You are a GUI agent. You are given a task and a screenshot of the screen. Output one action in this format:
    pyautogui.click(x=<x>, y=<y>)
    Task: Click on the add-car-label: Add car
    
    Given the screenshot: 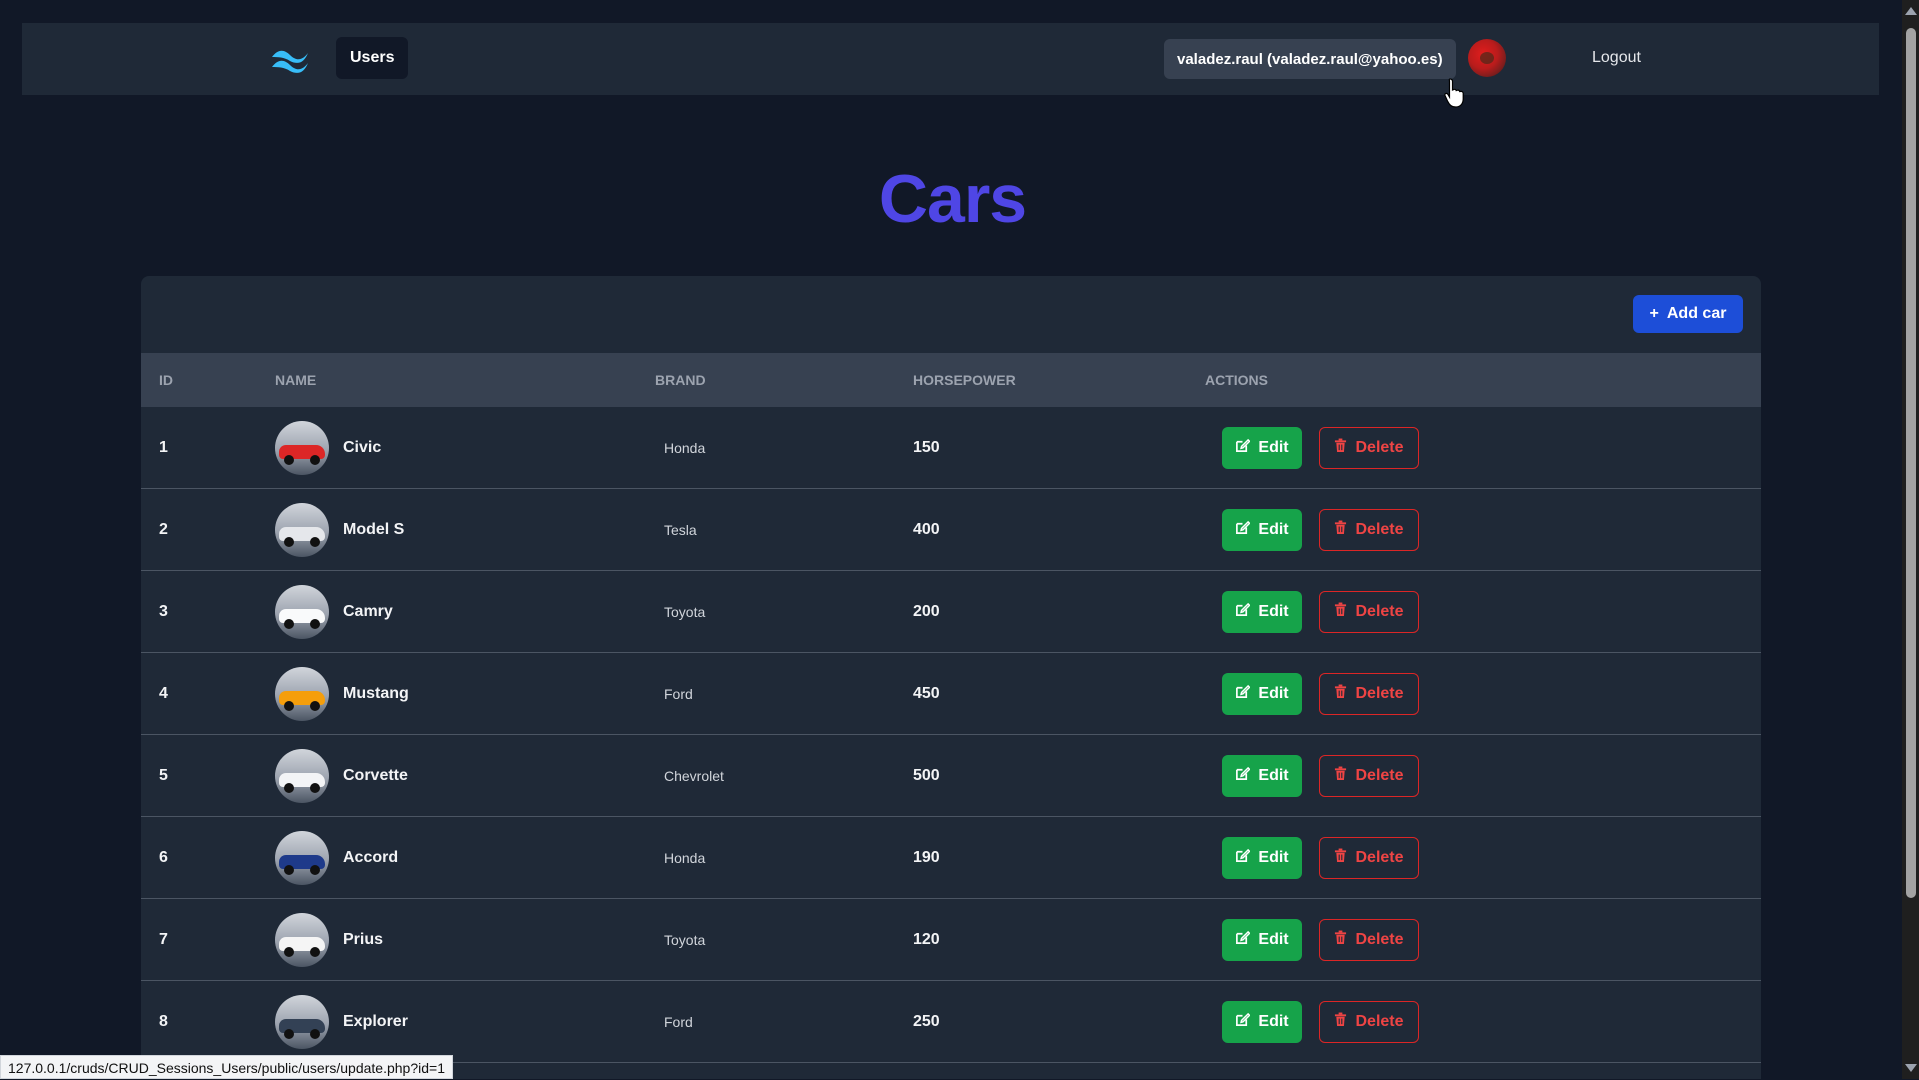 What is the action you would take?
    pyautogui.click(x=1696, y=313)
    